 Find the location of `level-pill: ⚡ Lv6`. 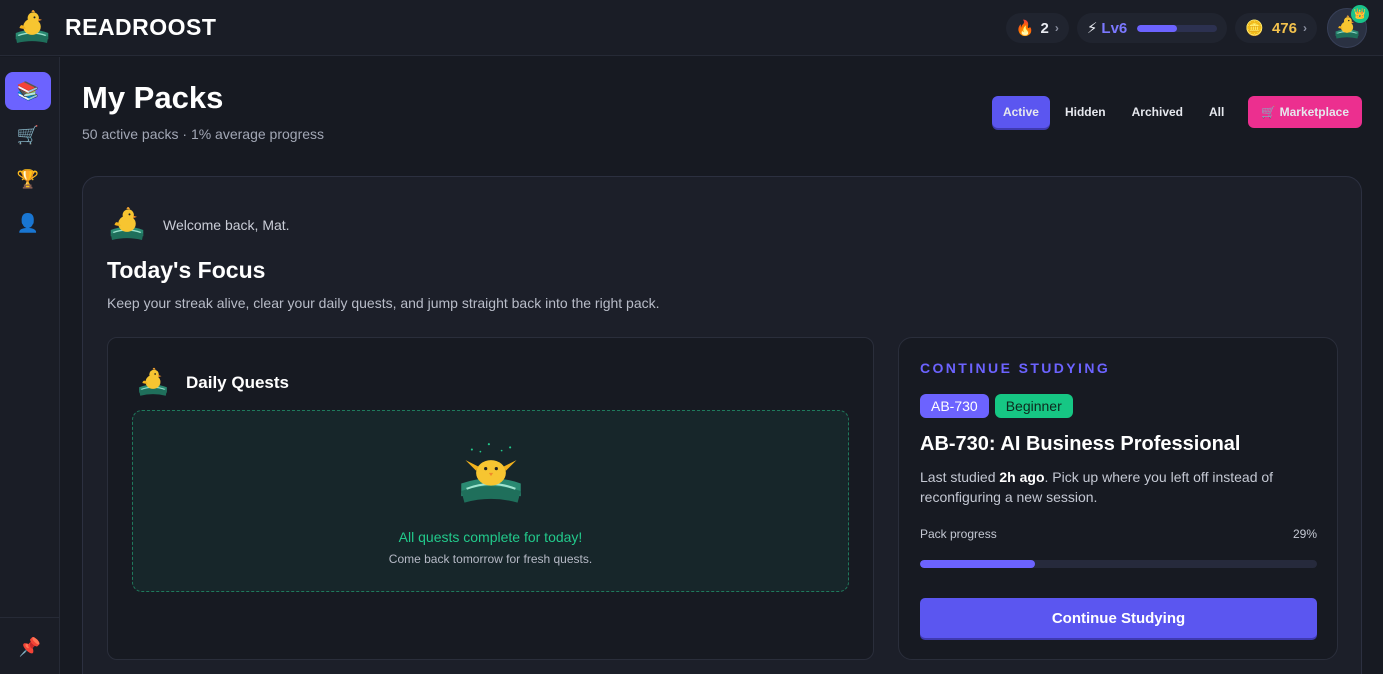

level-pill: ⚡ Lv6 is located at coordinates (1152, 28).